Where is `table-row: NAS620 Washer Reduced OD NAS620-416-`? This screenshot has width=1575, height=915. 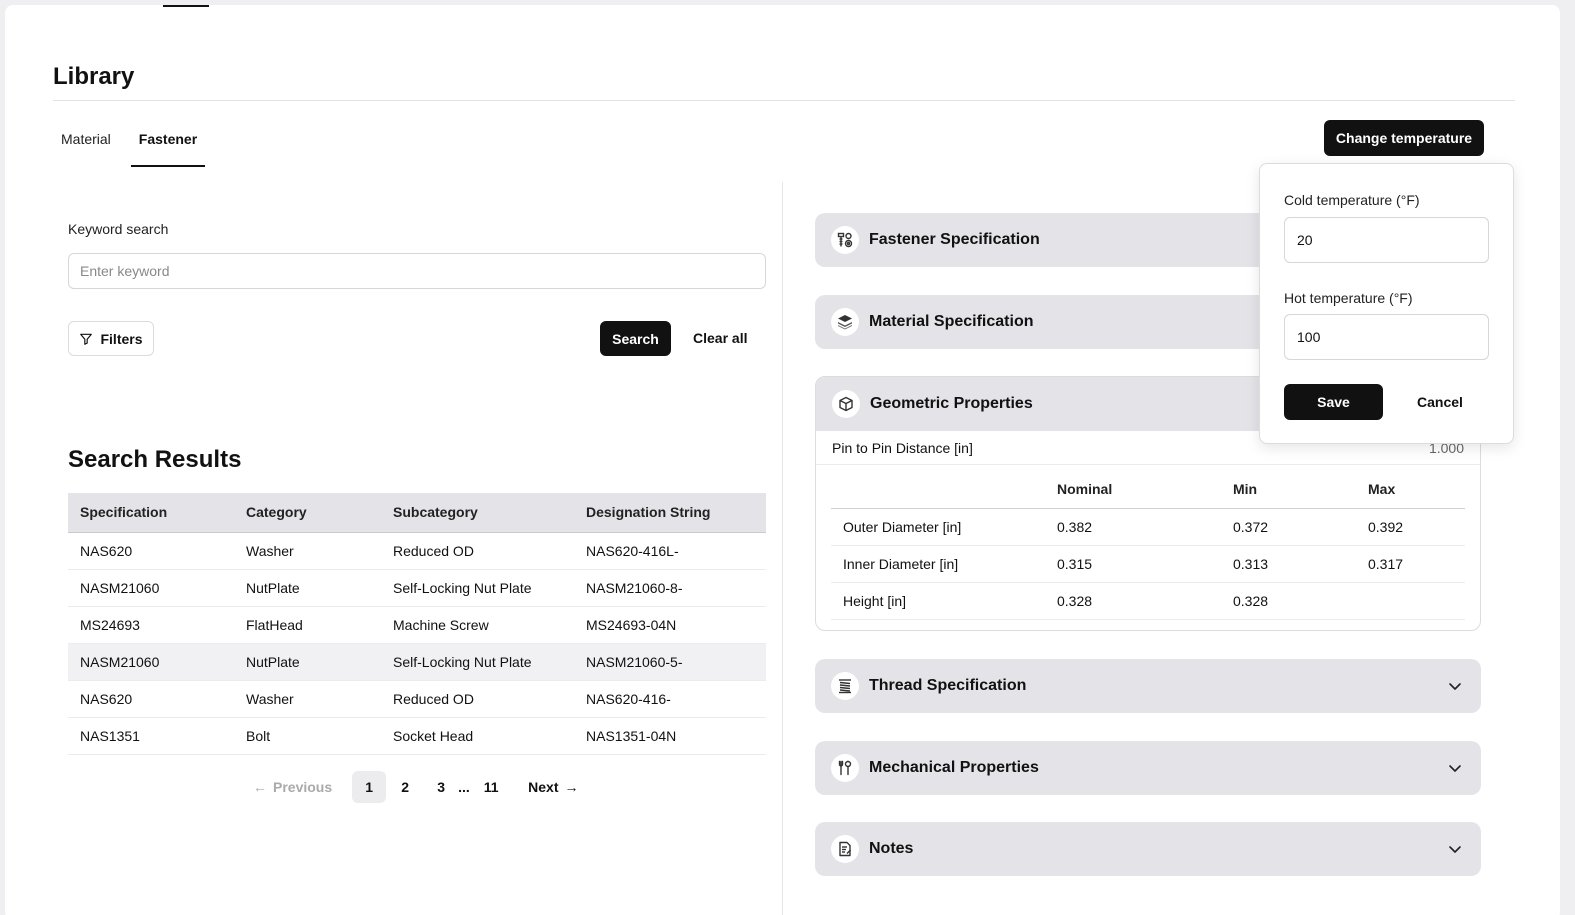 table-row: NAS620 Washer Reduced OD NAS620-416- is located at coordinates (417, 699).